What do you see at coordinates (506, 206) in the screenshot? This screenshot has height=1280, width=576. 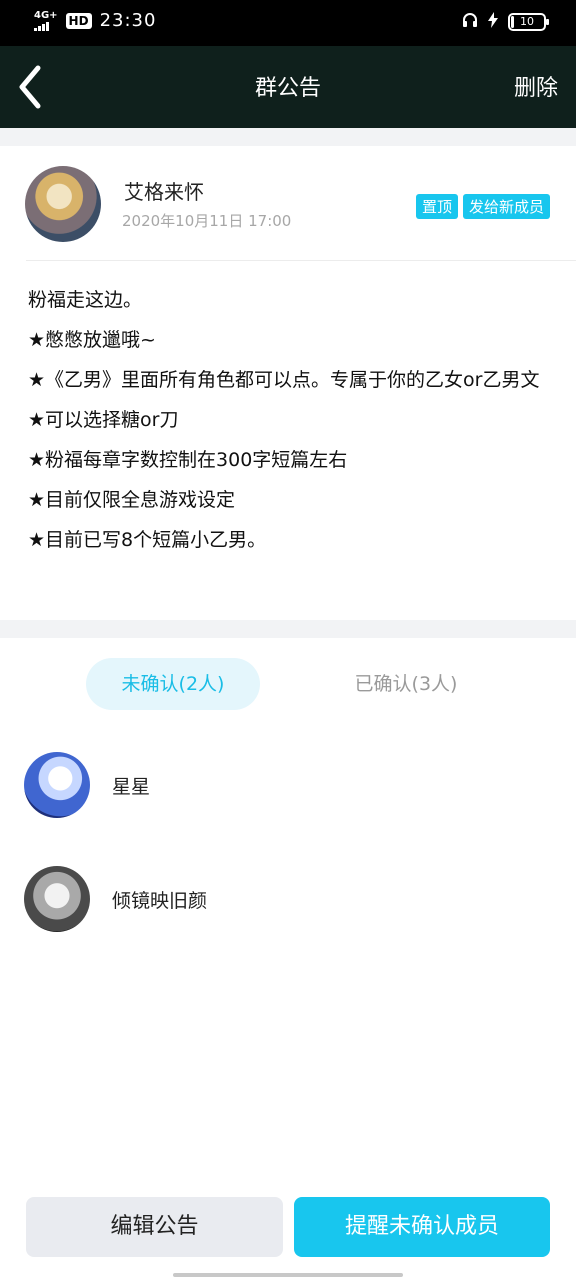 I see `send-new-members-tag: 发给新成员` at bounding box center [506, 206].